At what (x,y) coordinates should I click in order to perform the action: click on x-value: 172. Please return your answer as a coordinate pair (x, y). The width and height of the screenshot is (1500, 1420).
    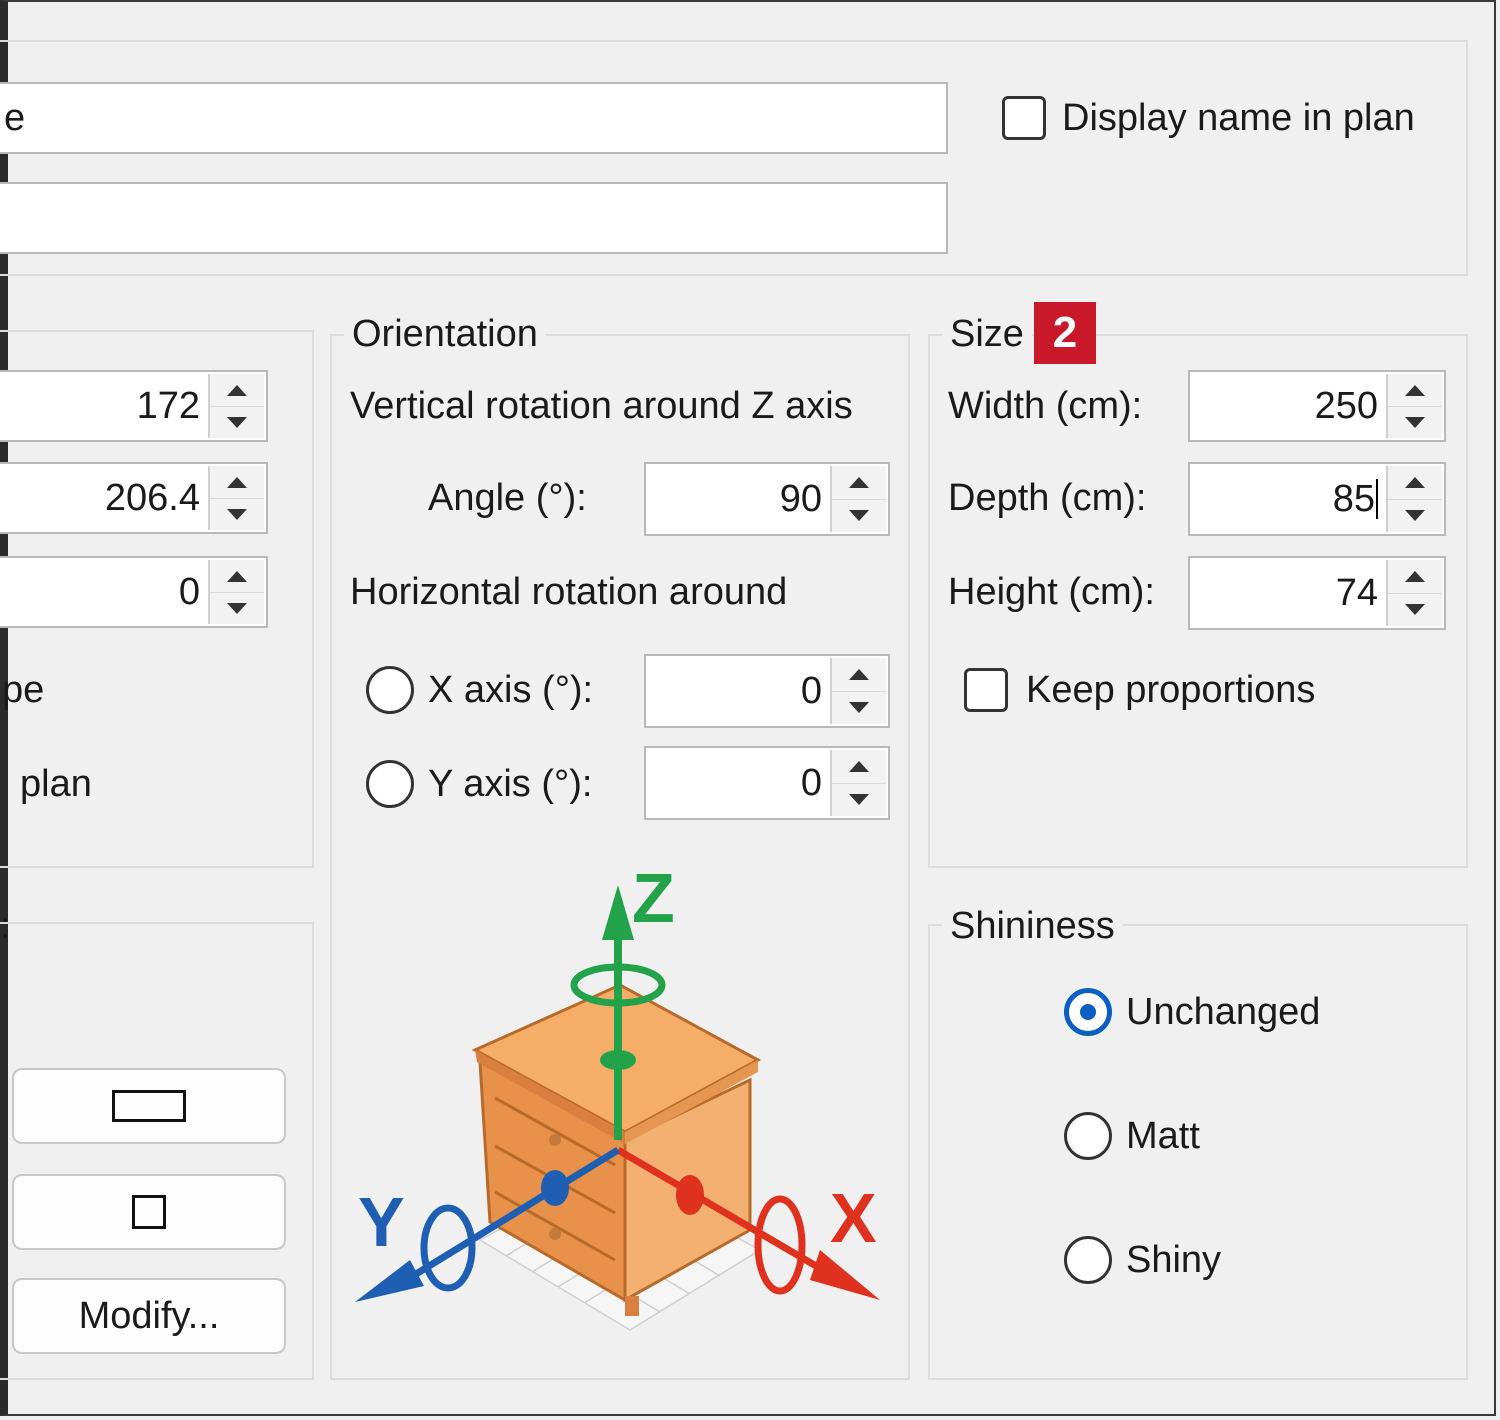
    Looking at the image, I should click on (168, 405).